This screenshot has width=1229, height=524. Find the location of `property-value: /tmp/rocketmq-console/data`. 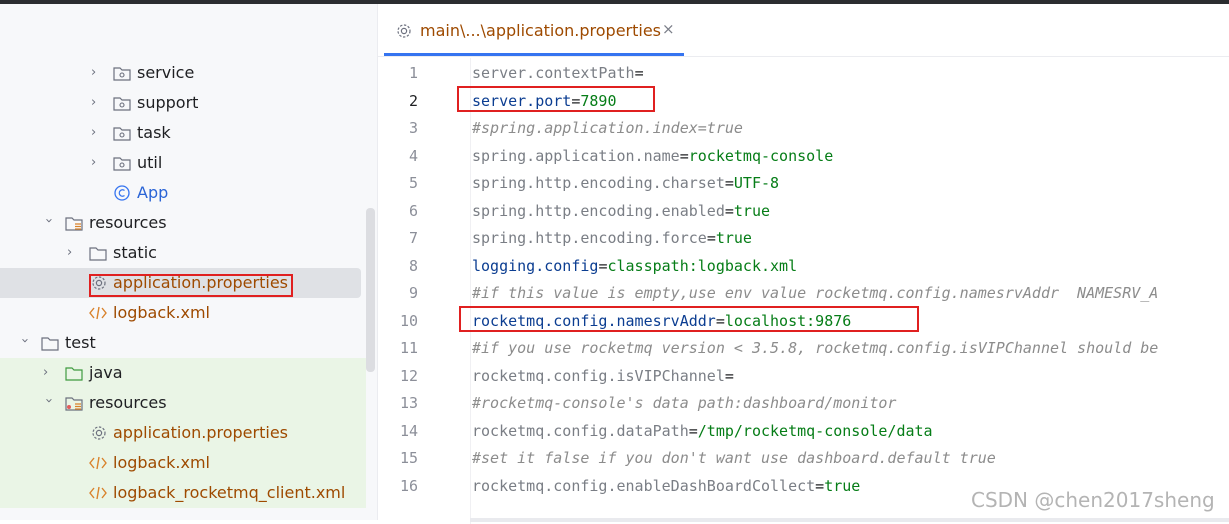

property-value: /tmp/rocketmq-console/data is located at coordinates (815, 430).